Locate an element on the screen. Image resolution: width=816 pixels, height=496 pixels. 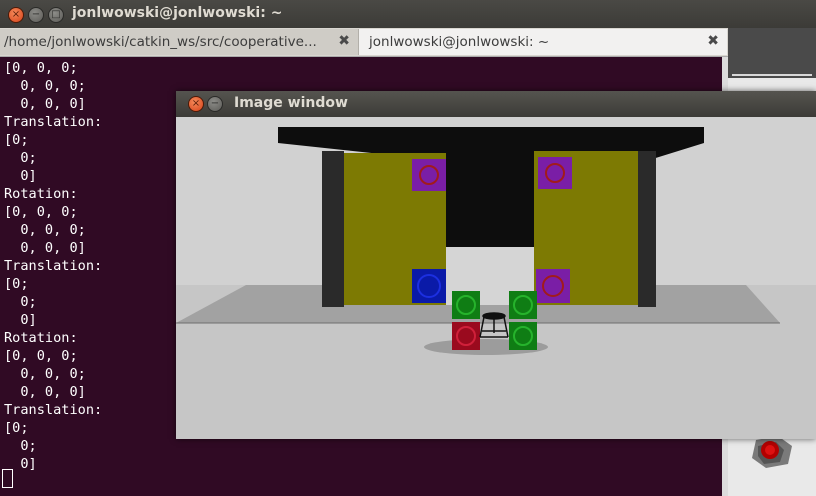
marker-blue is located at coordinates (429, 286).